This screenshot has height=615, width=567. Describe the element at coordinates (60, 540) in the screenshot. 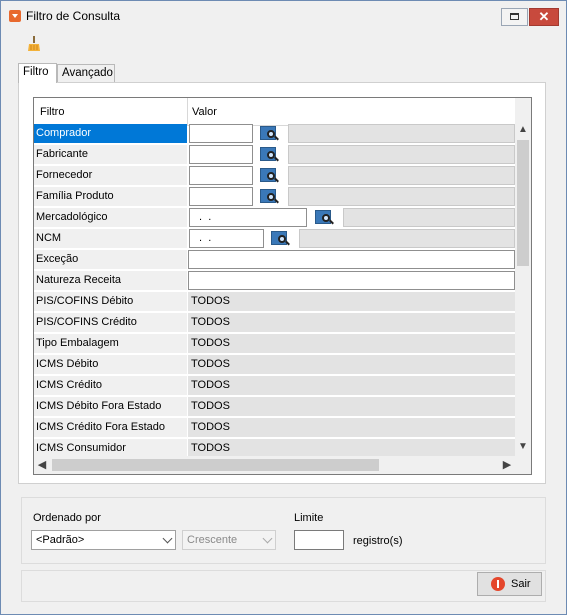

I see `order-field-value: <Padrão>` at that location.